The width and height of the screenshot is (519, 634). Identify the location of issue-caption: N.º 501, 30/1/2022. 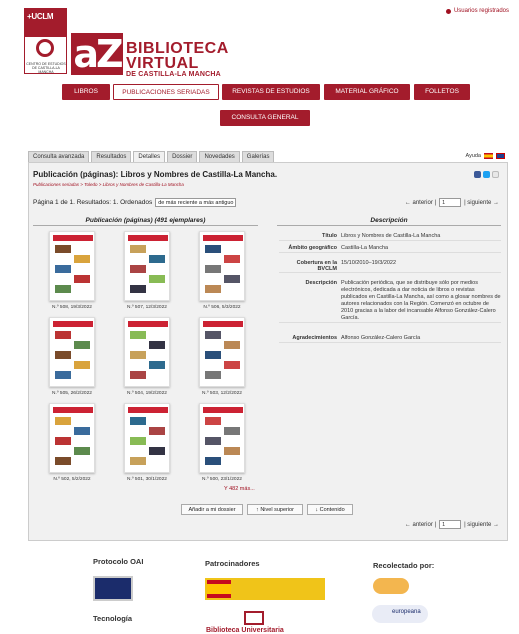
(147, 479).